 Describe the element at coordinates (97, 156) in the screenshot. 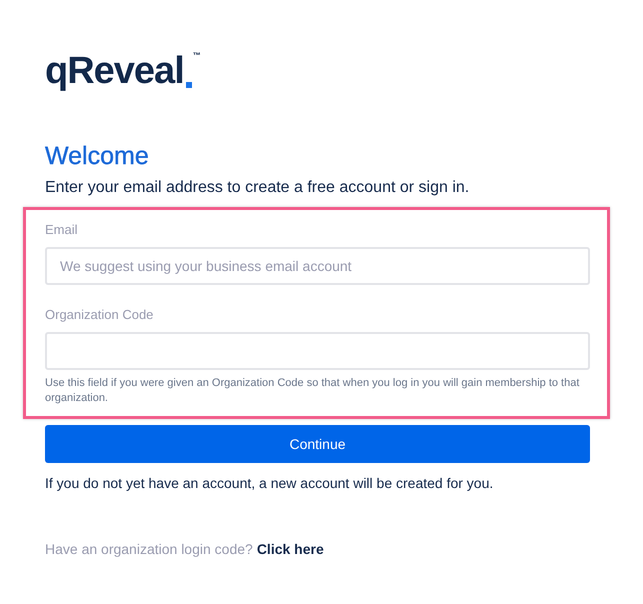

I see `welcome-heading: Welcome` at that location.